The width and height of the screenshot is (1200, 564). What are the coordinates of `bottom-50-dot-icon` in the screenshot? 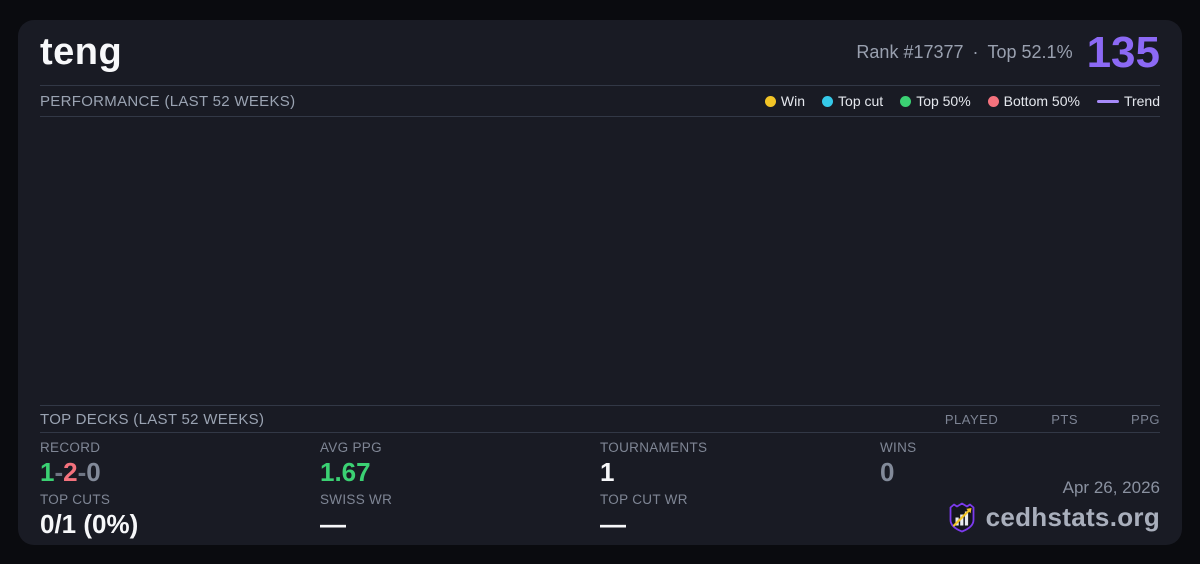 It's located at (993, 101).